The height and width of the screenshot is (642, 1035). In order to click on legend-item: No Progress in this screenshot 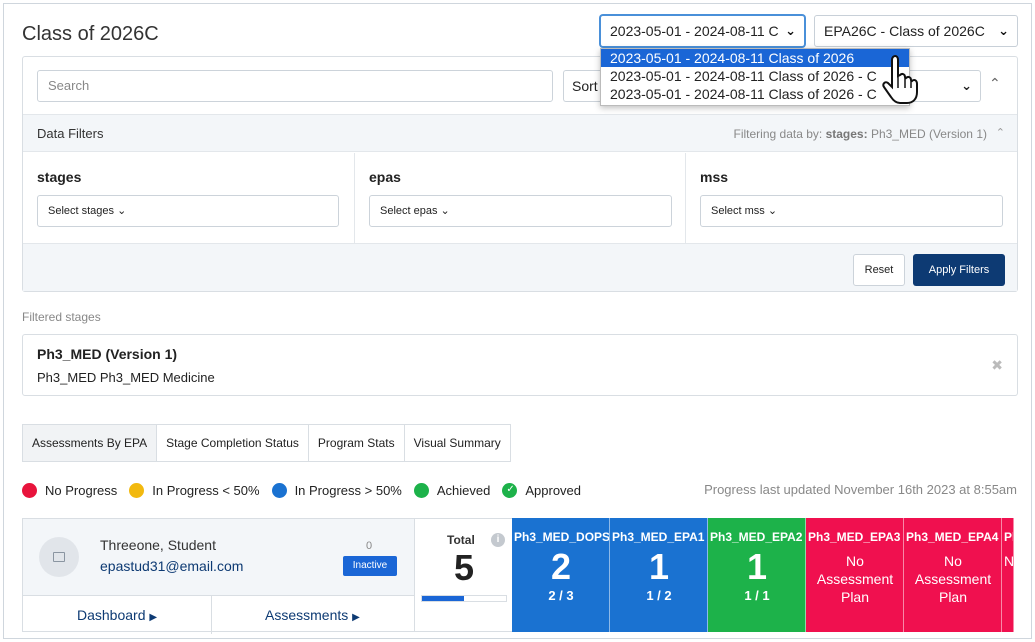, I will do `click(69, 490)`.